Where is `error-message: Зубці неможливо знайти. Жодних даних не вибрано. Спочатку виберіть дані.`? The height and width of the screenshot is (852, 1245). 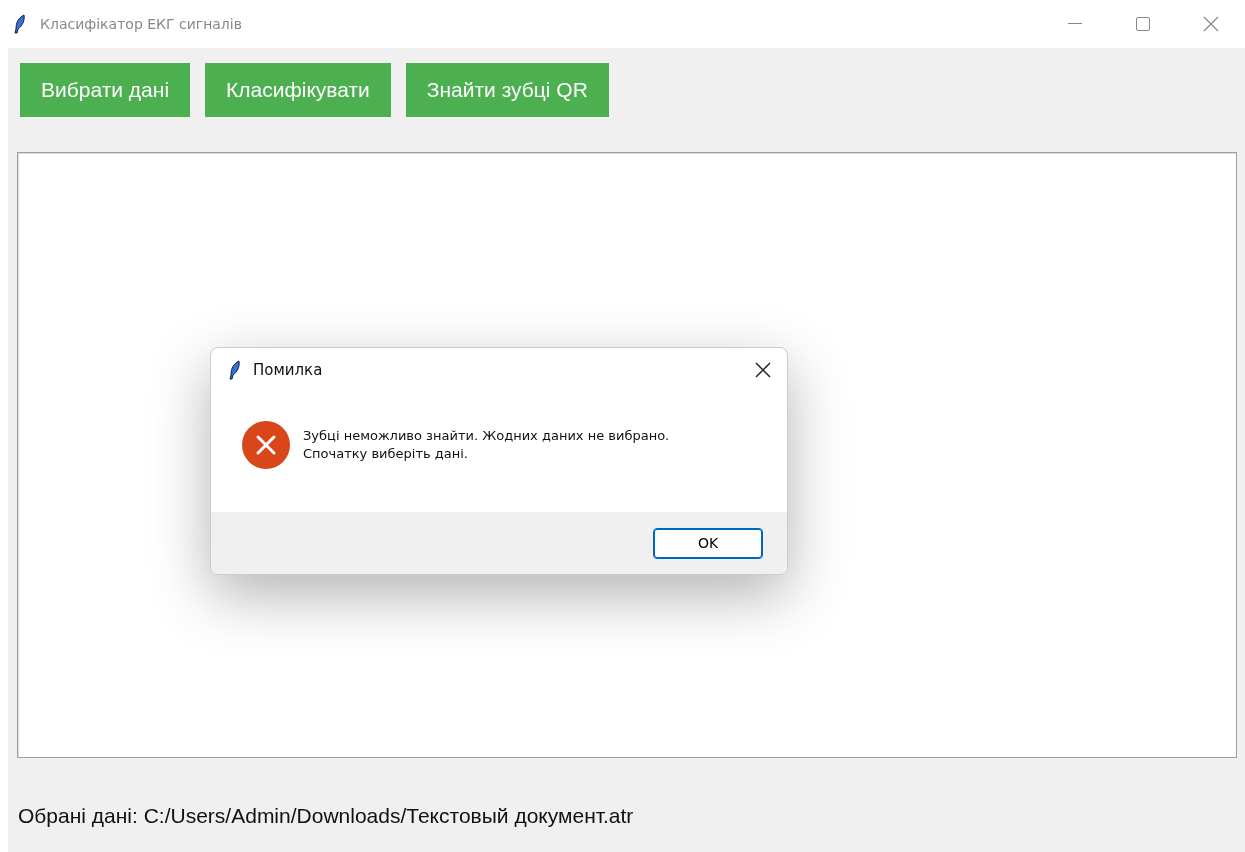 error-message: Зубці неможливо знайти. Жодних даних не вибрано. Спочатку виберіть дані. is located at coordinates (486, 444).